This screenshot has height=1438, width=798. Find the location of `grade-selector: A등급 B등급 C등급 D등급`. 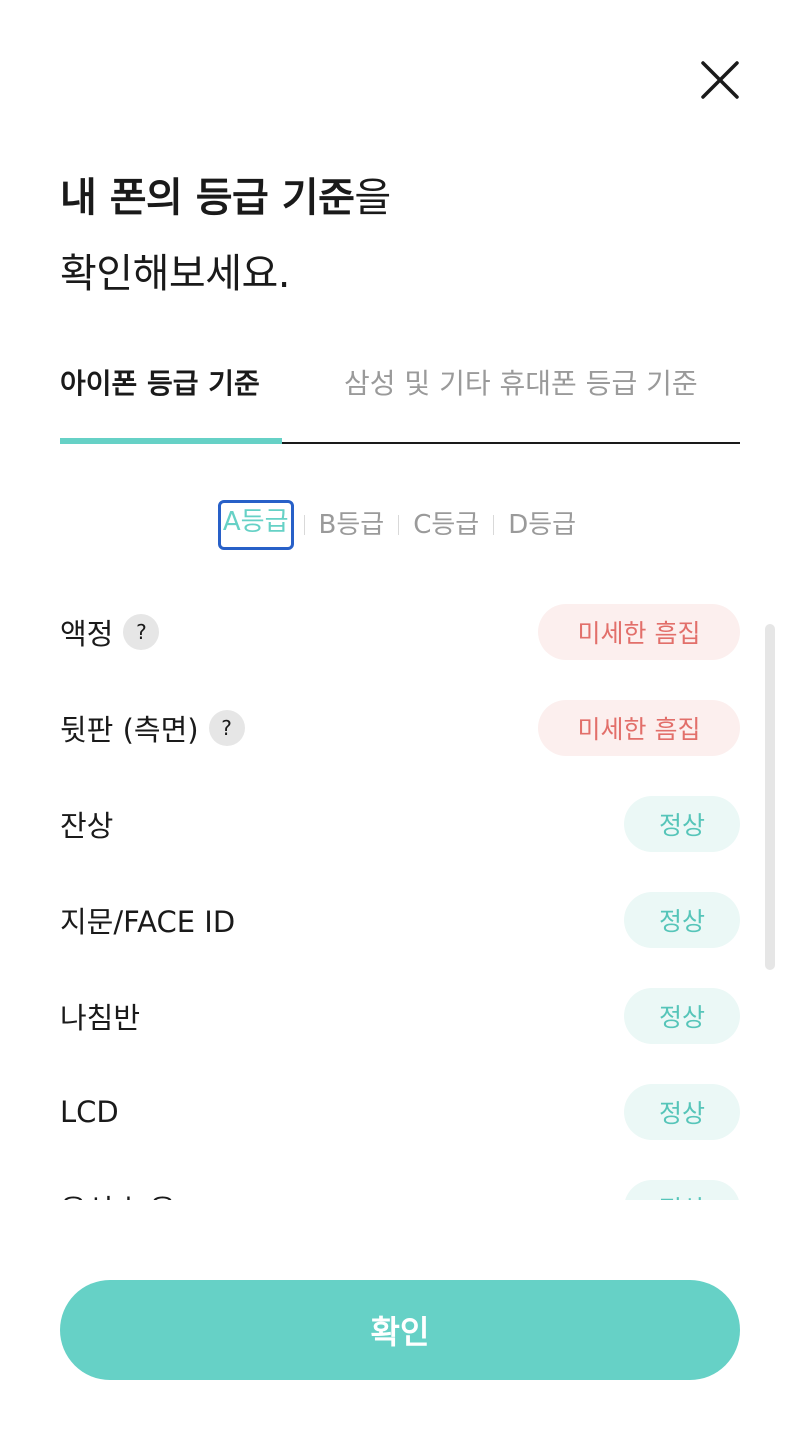

grade-selector: A등급 B등급 C등급 D등급 is located at coordinates (399, 525).